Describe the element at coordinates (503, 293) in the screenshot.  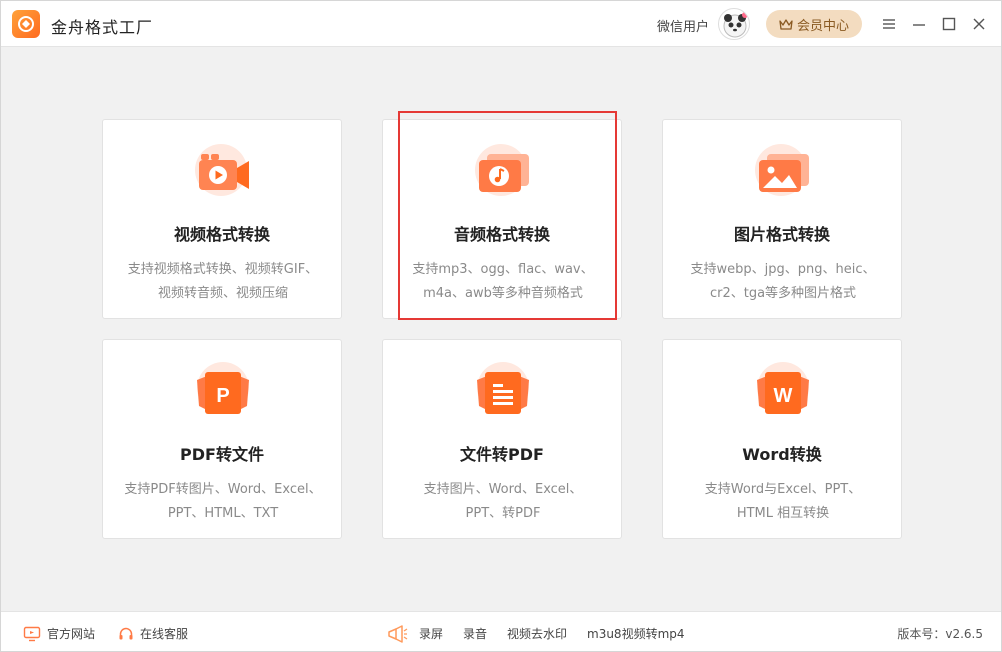
I see `card-desc-line: m4a、awb等多种音频格式` at that location.